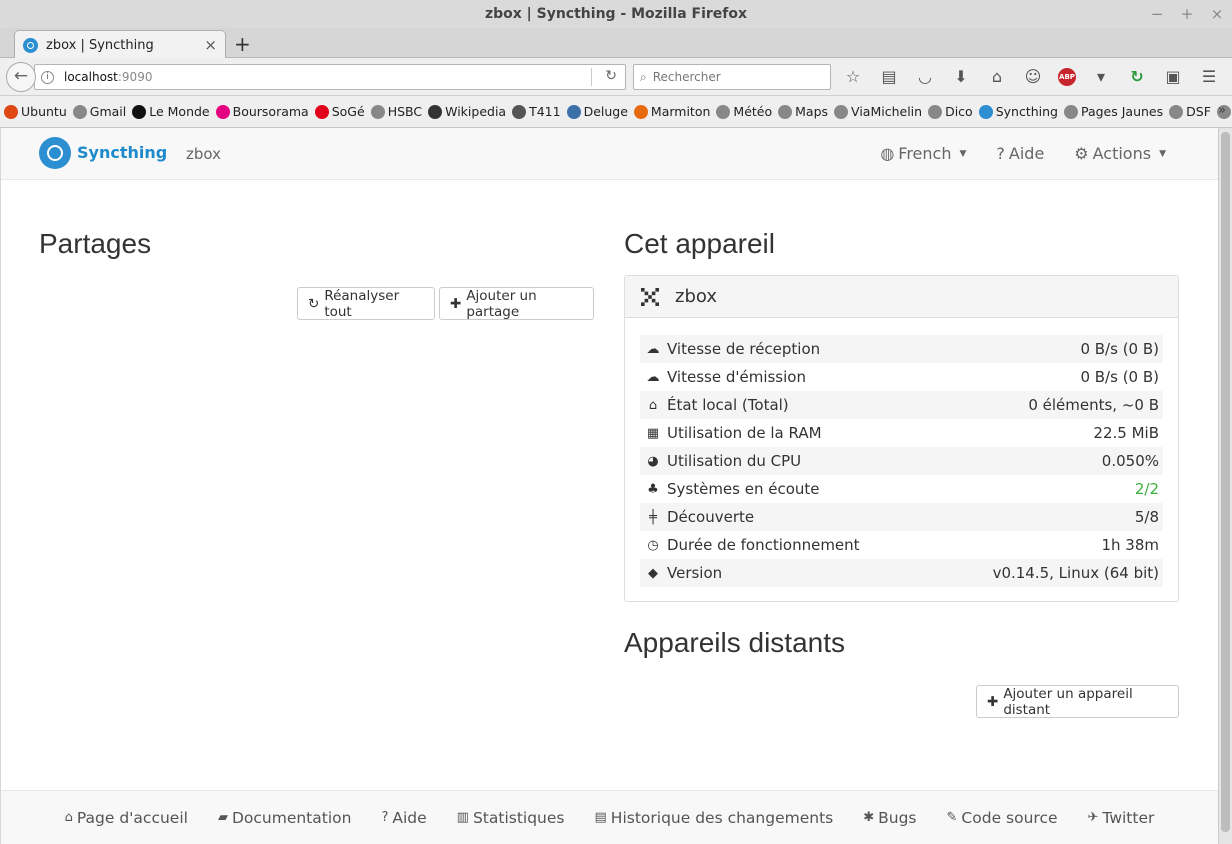 The image size is (1232, 844). Describe the element at coordinates (1225, 482) in the screenshot. I see `scrollbar-thumb` at that location.